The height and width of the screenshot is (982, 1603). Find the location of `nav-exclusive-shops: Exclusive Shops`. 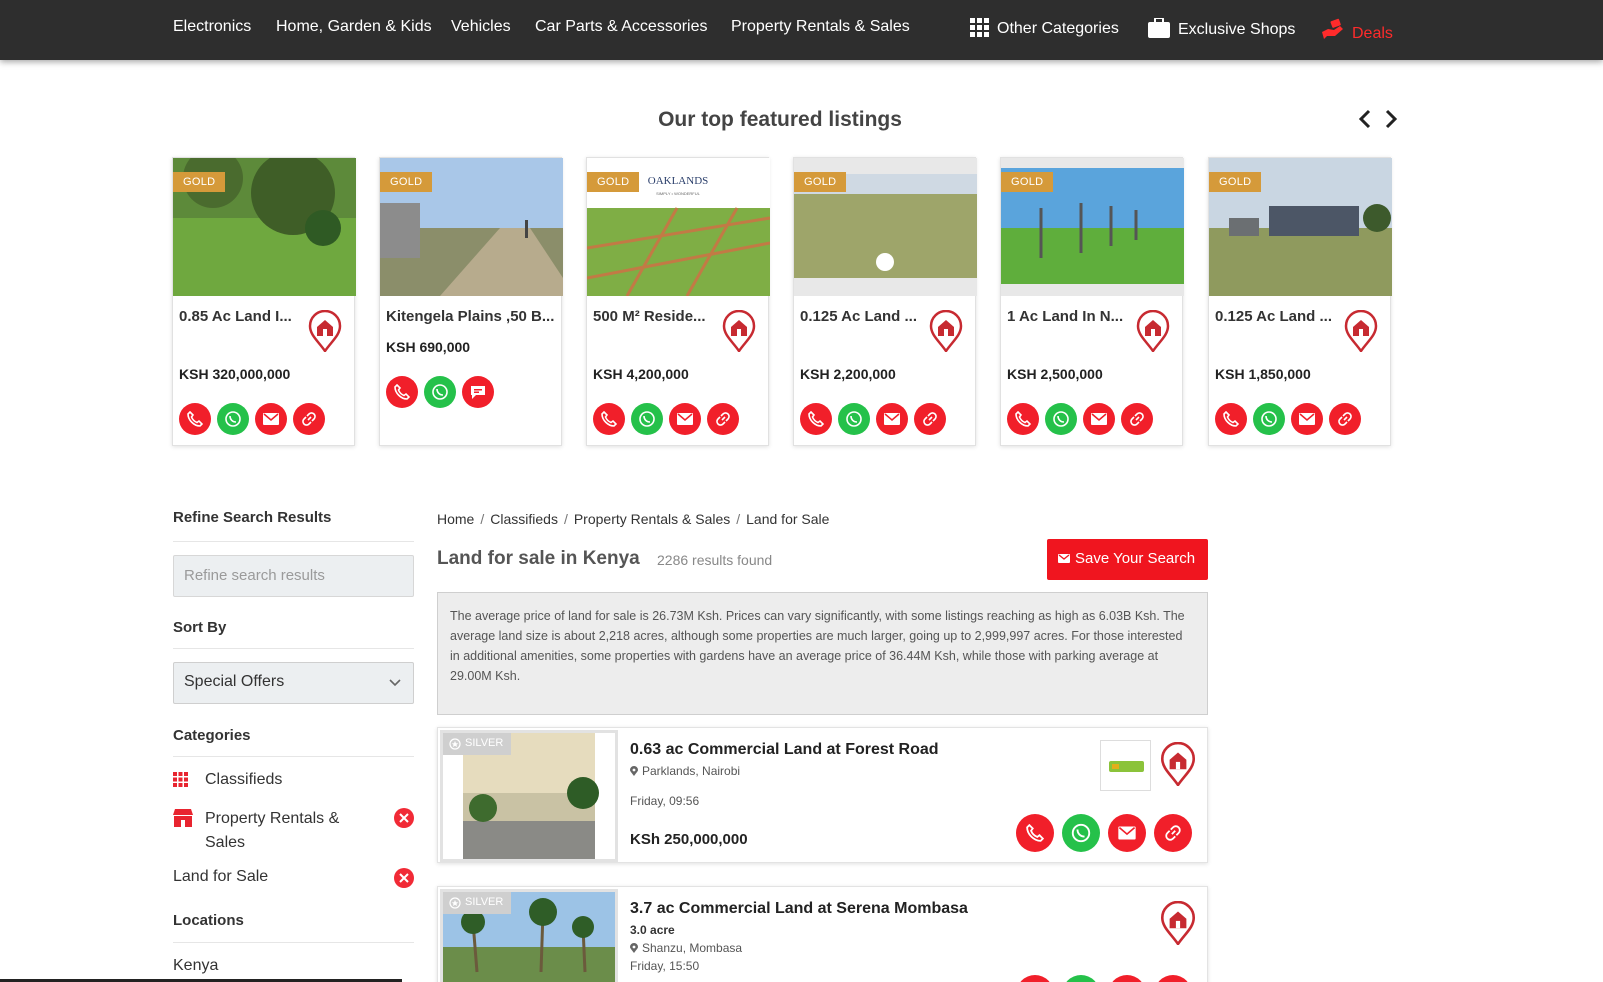

nav-exclusive-shops: Exclusive Shops is located at coordinates (1221, 28).